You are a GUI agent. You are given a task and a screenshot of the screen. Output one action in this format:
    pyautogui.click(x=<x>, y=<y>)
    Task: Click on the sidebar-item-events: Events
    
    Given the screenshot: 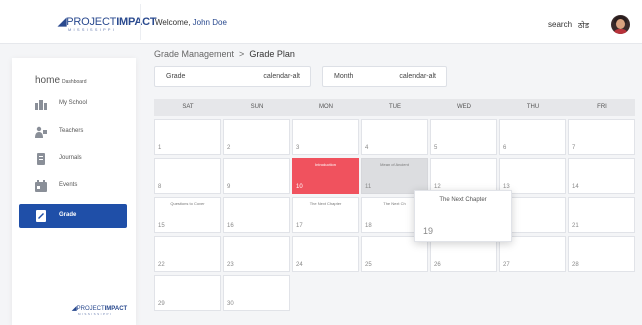 What is the action you would take?
    pyautogui.click(x=73, y=186)
    